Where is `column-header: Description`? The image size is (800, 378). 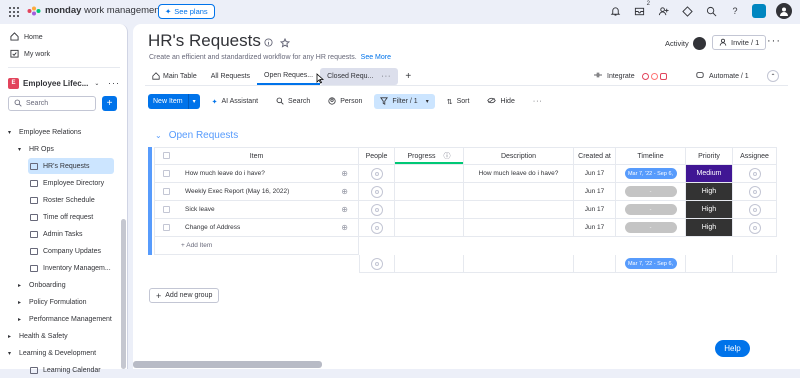 column-header: Description is located at coordinates (519, 156).